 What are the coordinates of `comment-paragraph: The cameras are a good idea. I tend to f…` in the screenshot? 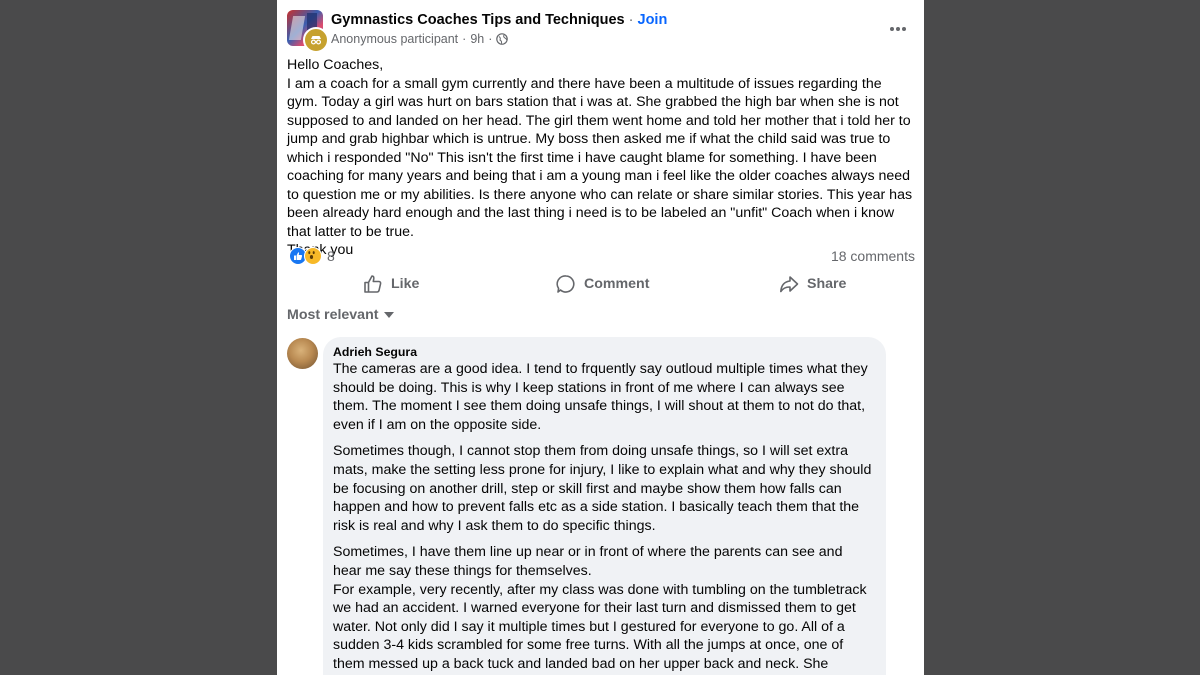 It's located at (600, 397).